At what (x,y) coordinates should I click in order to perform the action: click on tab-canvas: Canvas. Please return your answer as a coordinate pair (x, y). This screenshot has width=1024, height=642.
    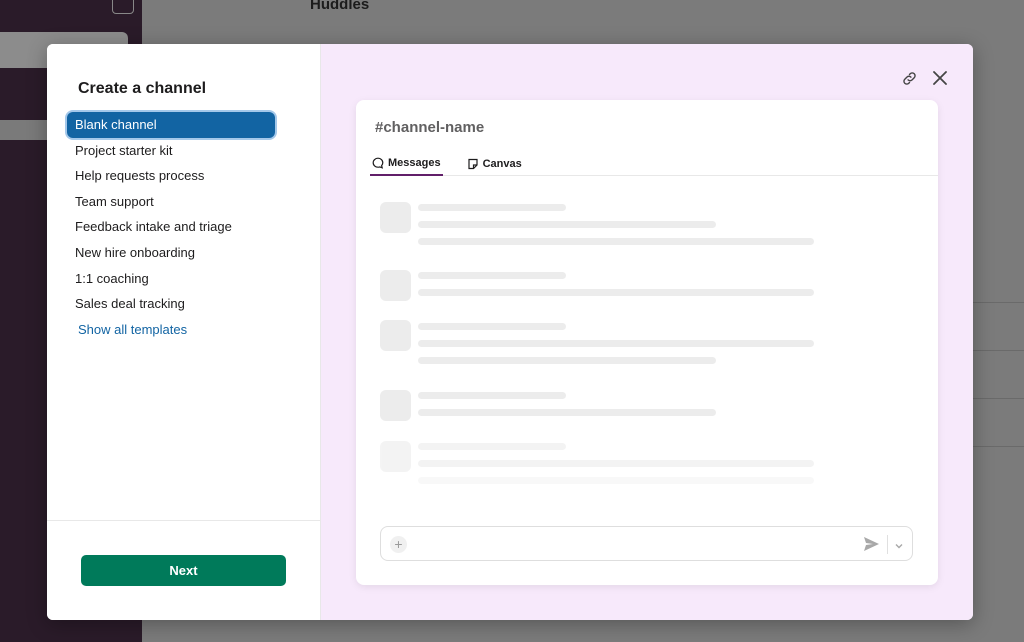
    Looking at the image, I should click on (494, 164).